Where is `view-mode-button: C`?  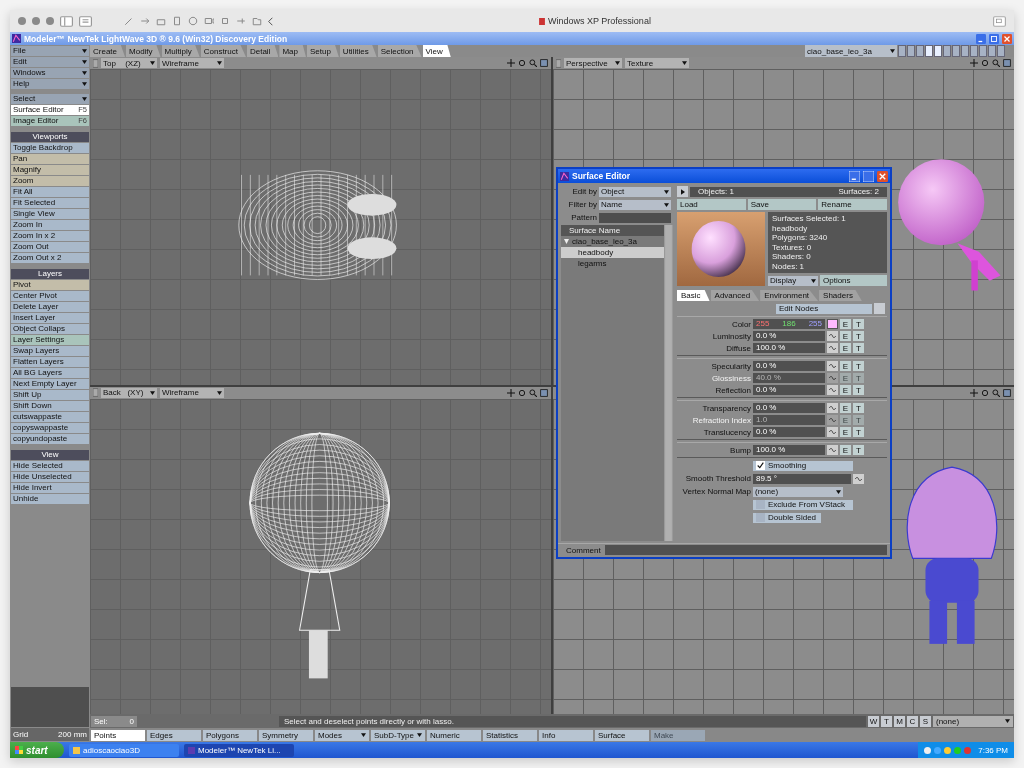 view-mode-button: C is located at coordinates (912, 721).